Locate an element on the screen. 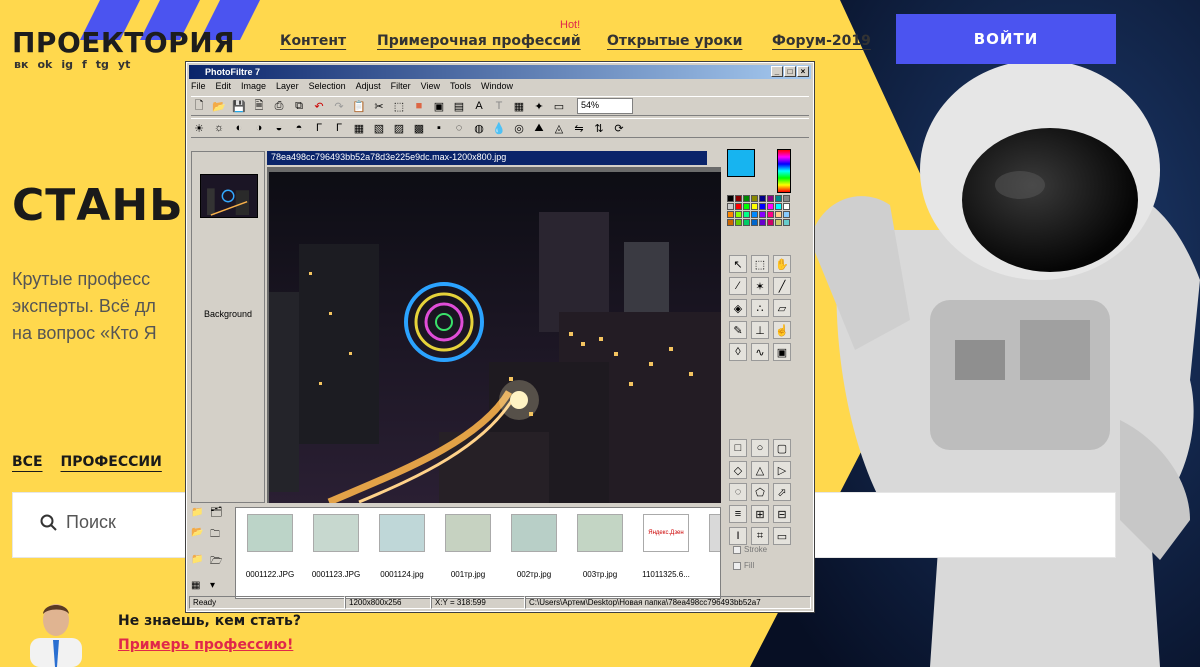 This screenshot has width=1200, height=667. saturation-icon: ◒ is located at coordinates (279, 128).